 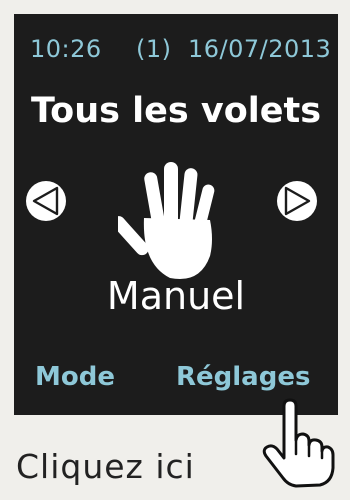 What do you see at coordinates (75, 377) in the screenshot?
I see `mode-button: Mode` at bounding box center [75, 377].